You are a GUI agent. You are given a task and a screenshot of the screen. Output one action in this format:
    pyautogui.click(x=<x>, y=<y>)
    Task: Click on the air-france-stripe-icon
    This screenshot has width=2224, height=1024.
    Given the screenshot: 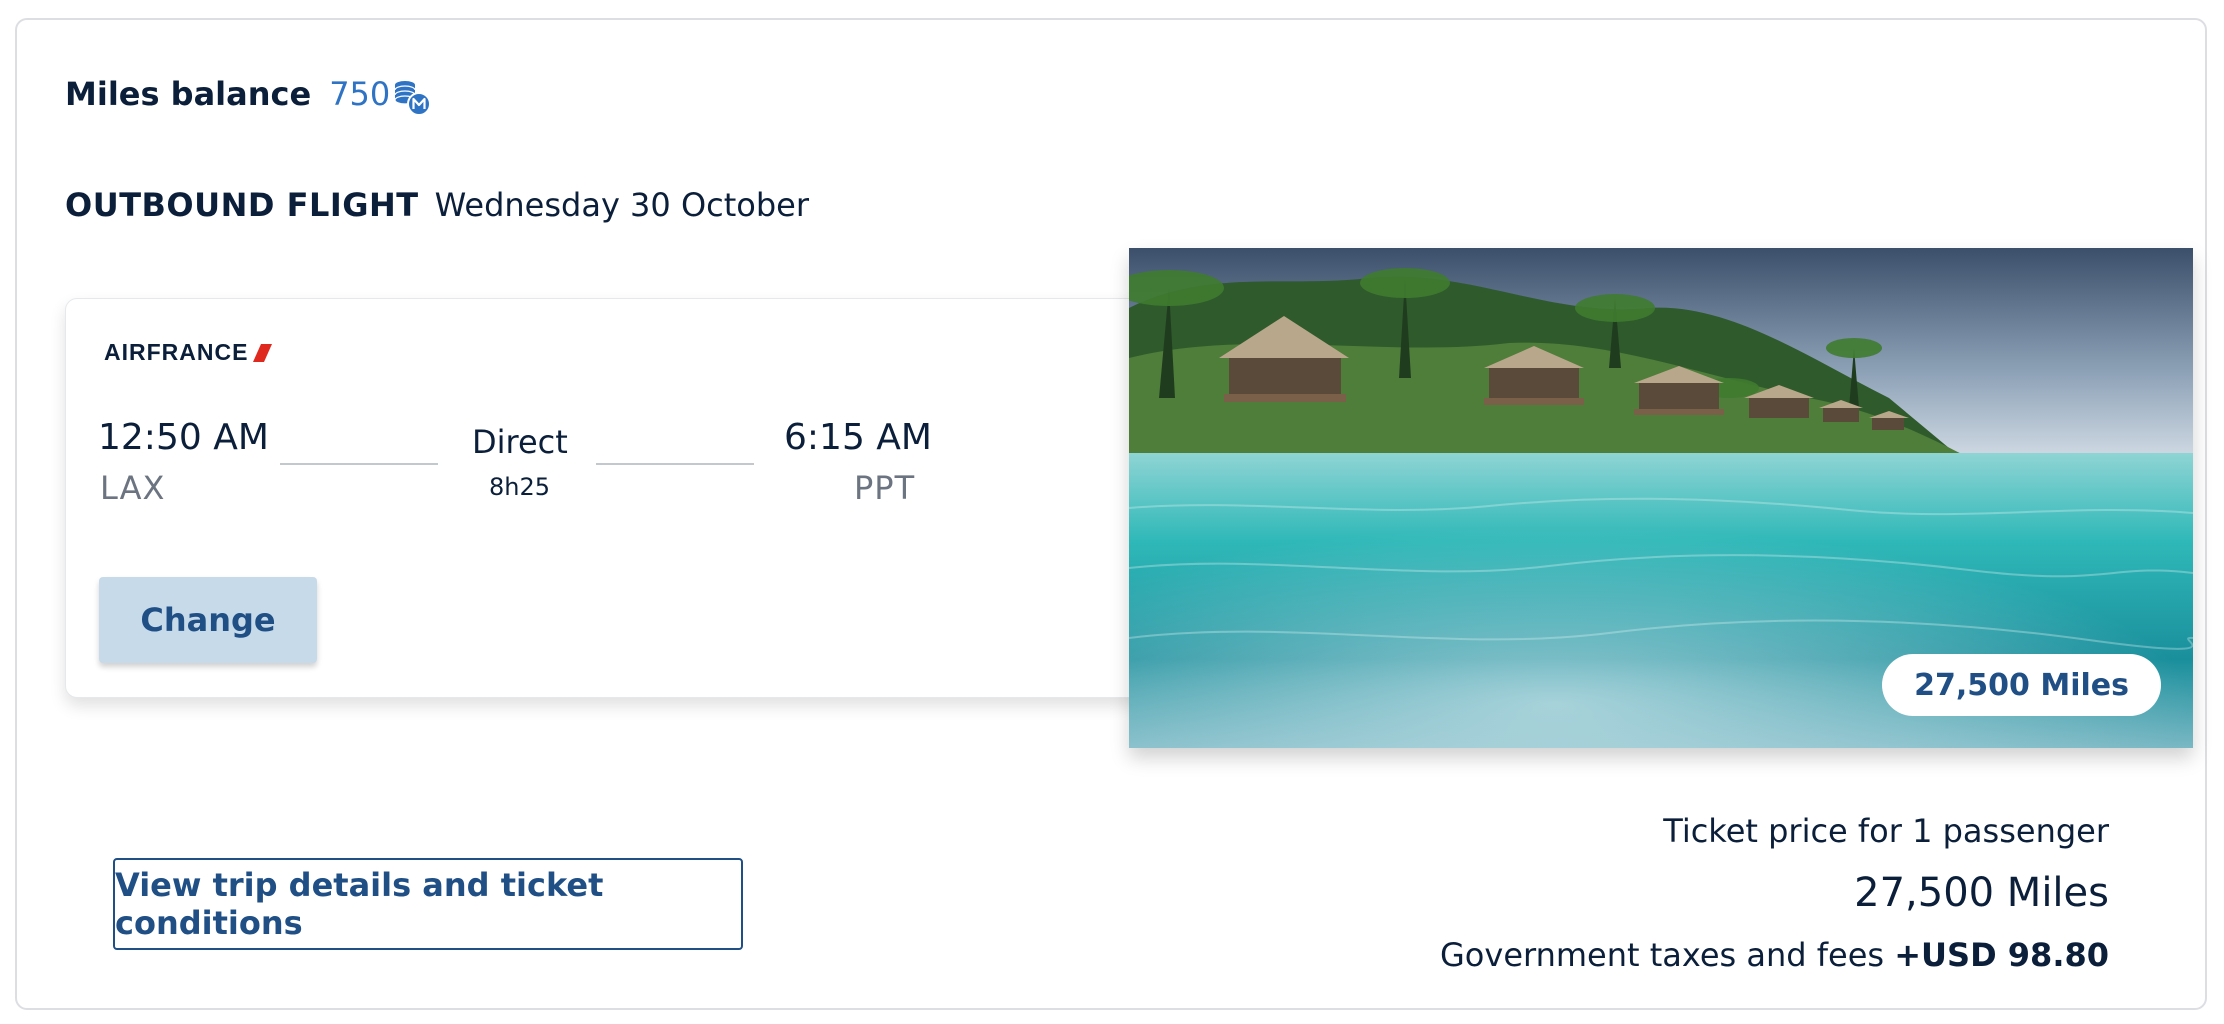 What is the action you would take?
    pyautogui.click(x=263, y=352)
    